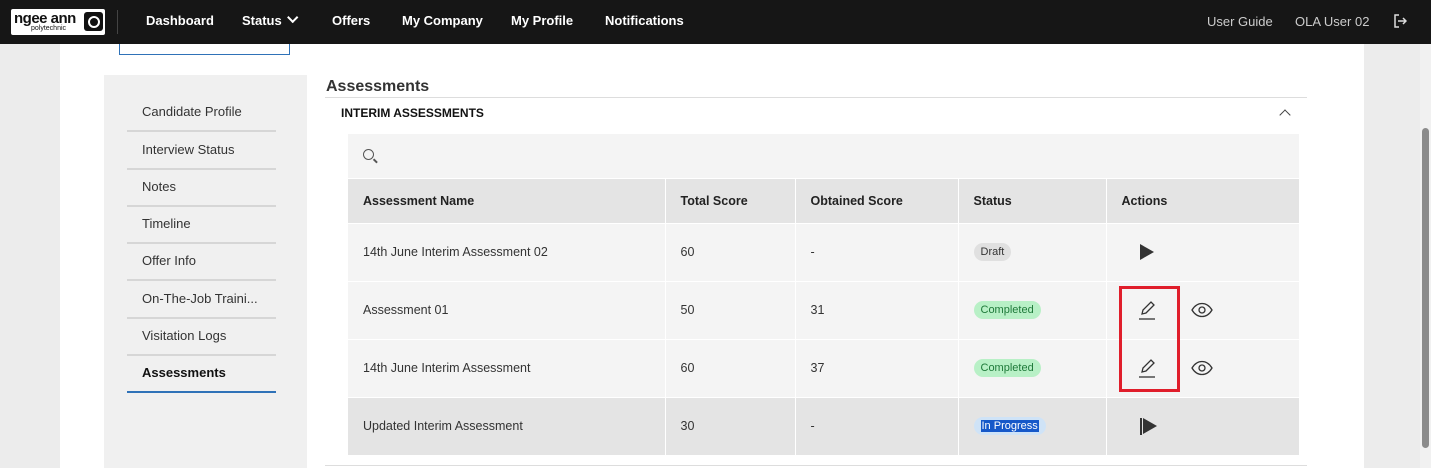 The image size is (1431, 468). Describe the element at coordinates (201, 337) in the screenshot. I see `sidebar-item-visitation-logs: Visitation Logs` at that location.